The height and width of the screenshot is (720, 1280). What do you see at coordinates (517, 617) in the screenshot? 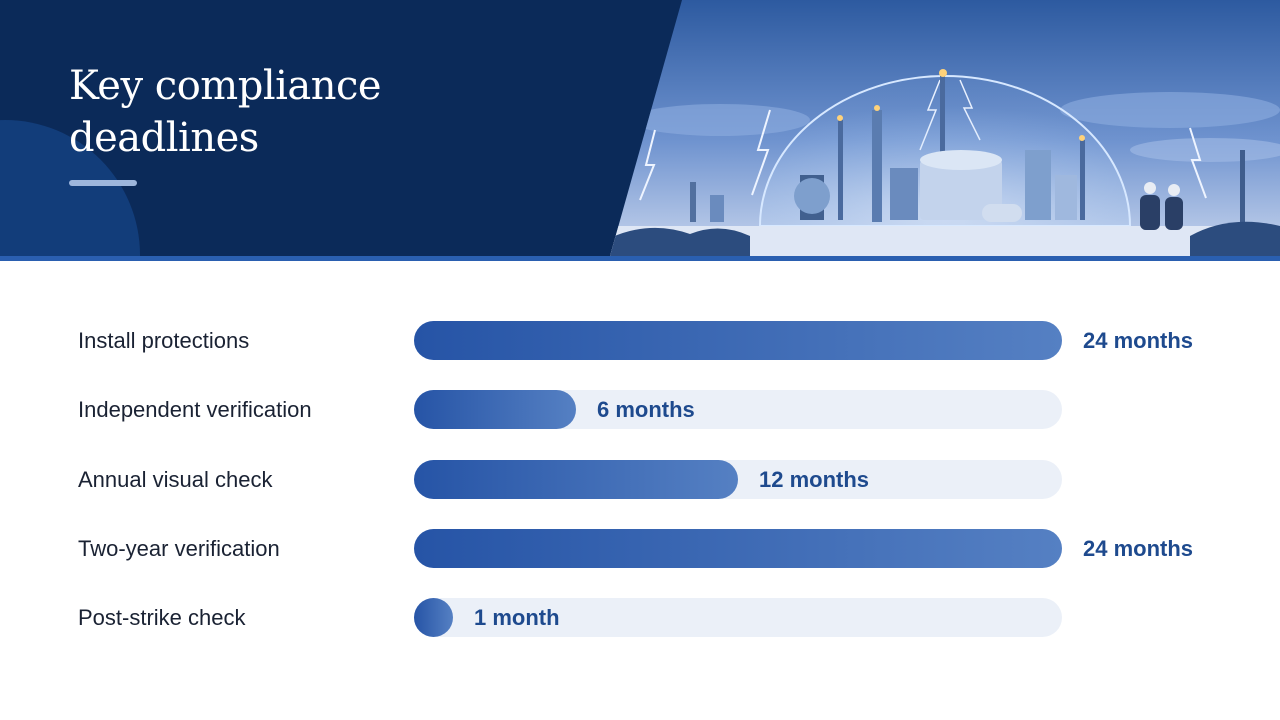
I see `value-label: 1 month` at bounding box center [517, 617].